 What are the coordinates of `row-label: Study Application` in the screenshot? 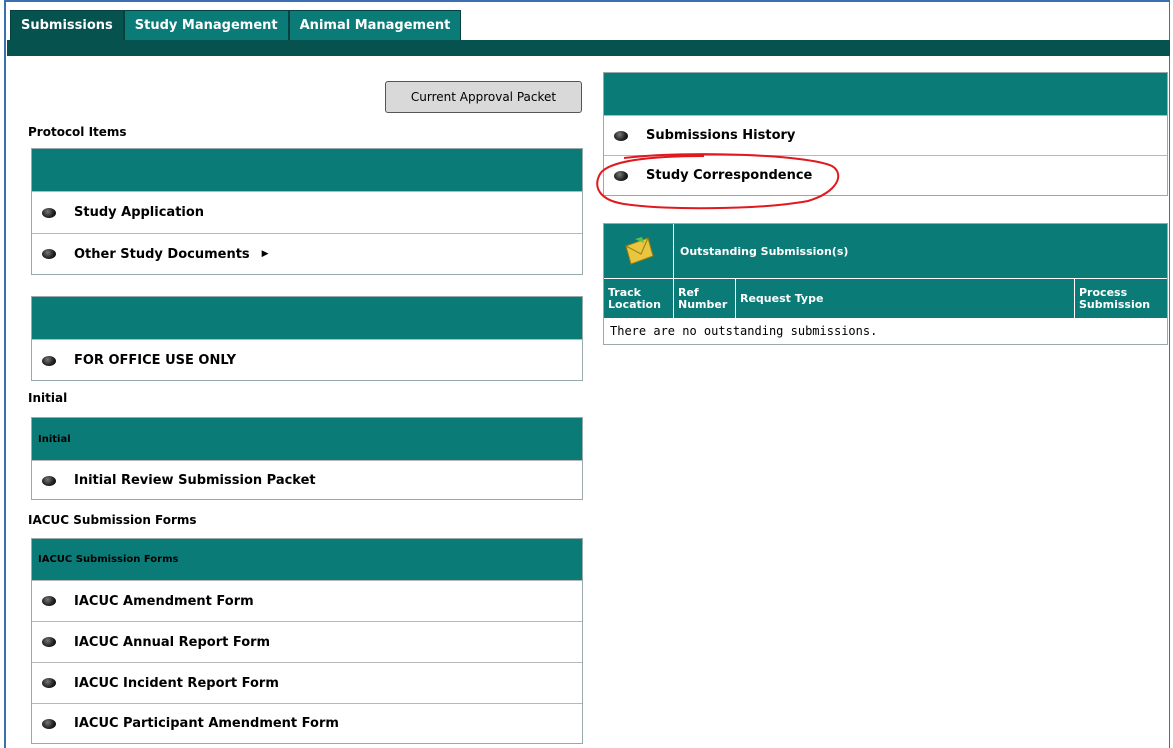 It's located at (139, 212).